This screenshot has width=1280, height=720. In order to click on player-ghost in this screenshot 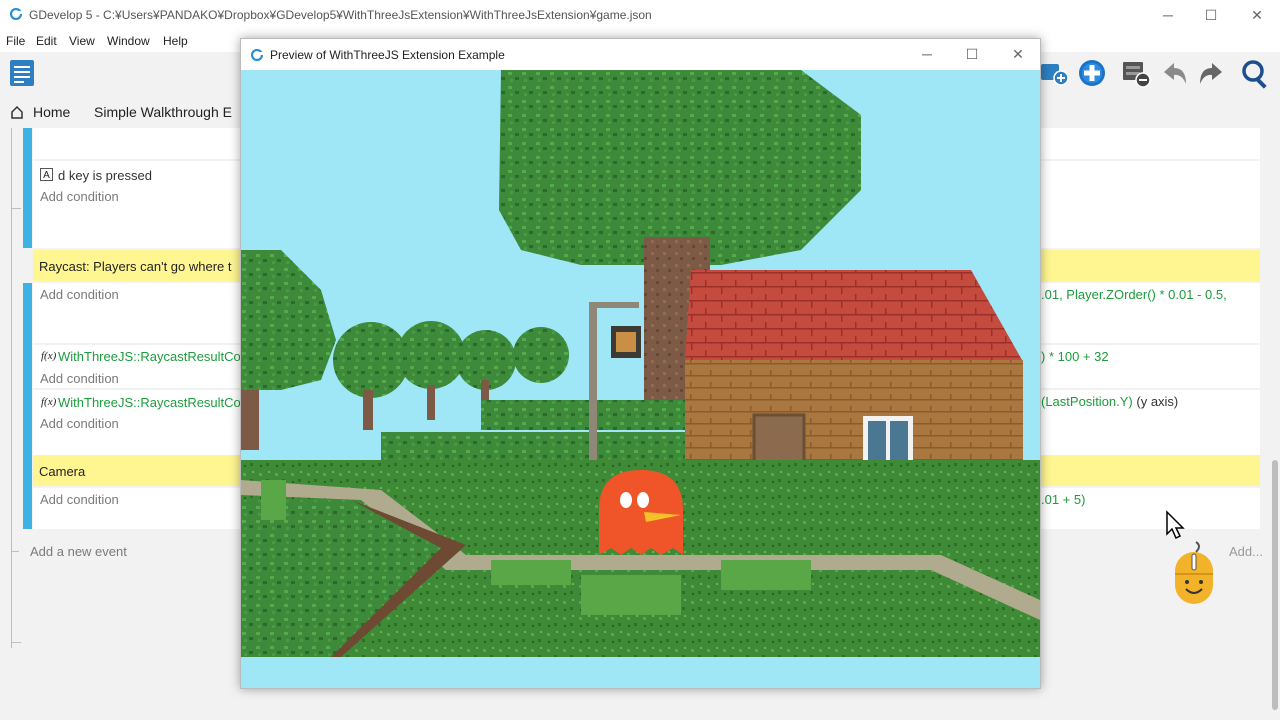, I will do `click(641, 512)`.